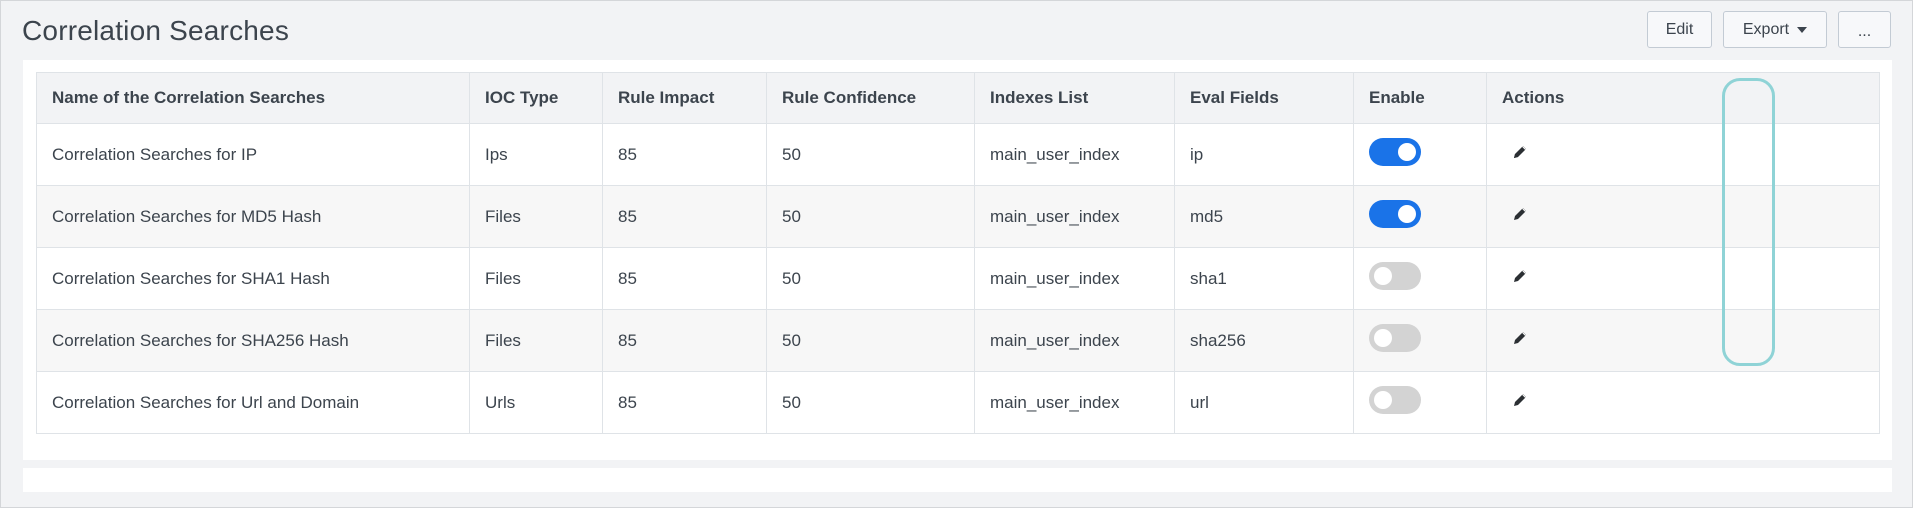 This screenshot has height=508, width=1913. I want to click on column-header-name: Name of the Correlation Searches, so click(253, 98).